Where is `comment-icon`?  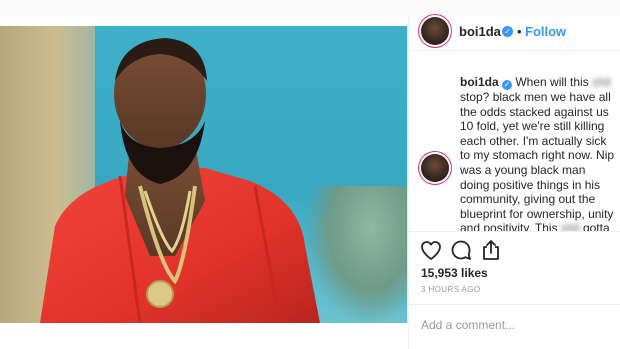
comment-icon is located at coordinates (461, 250).